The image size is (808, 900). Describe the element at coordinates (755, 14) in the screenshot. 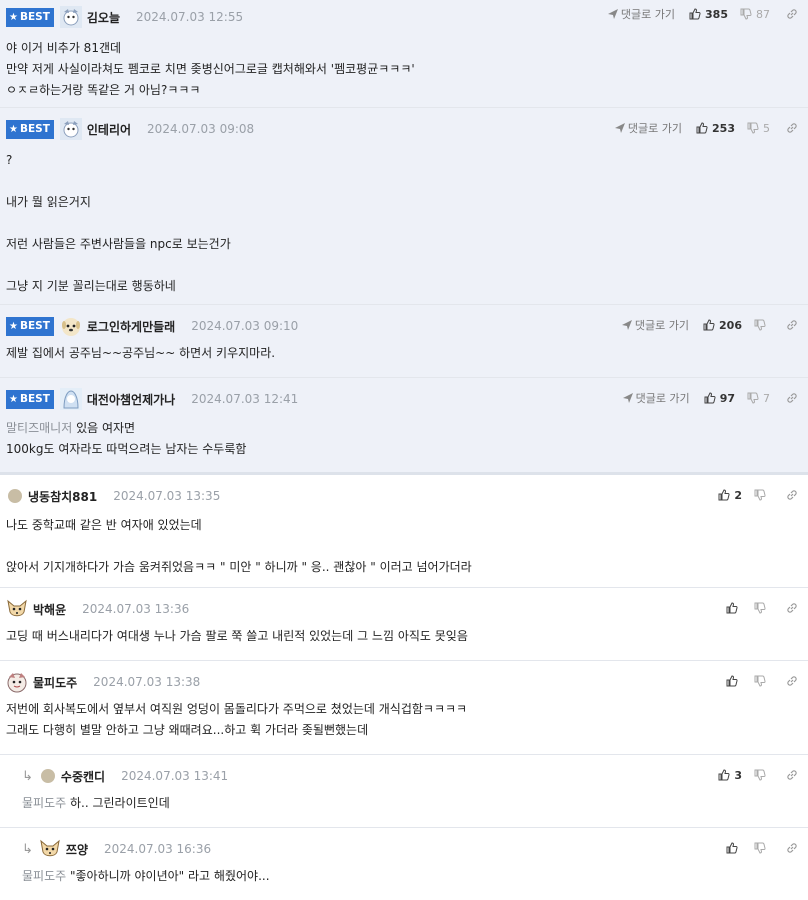

I see `downvote-button: 87` at that location.